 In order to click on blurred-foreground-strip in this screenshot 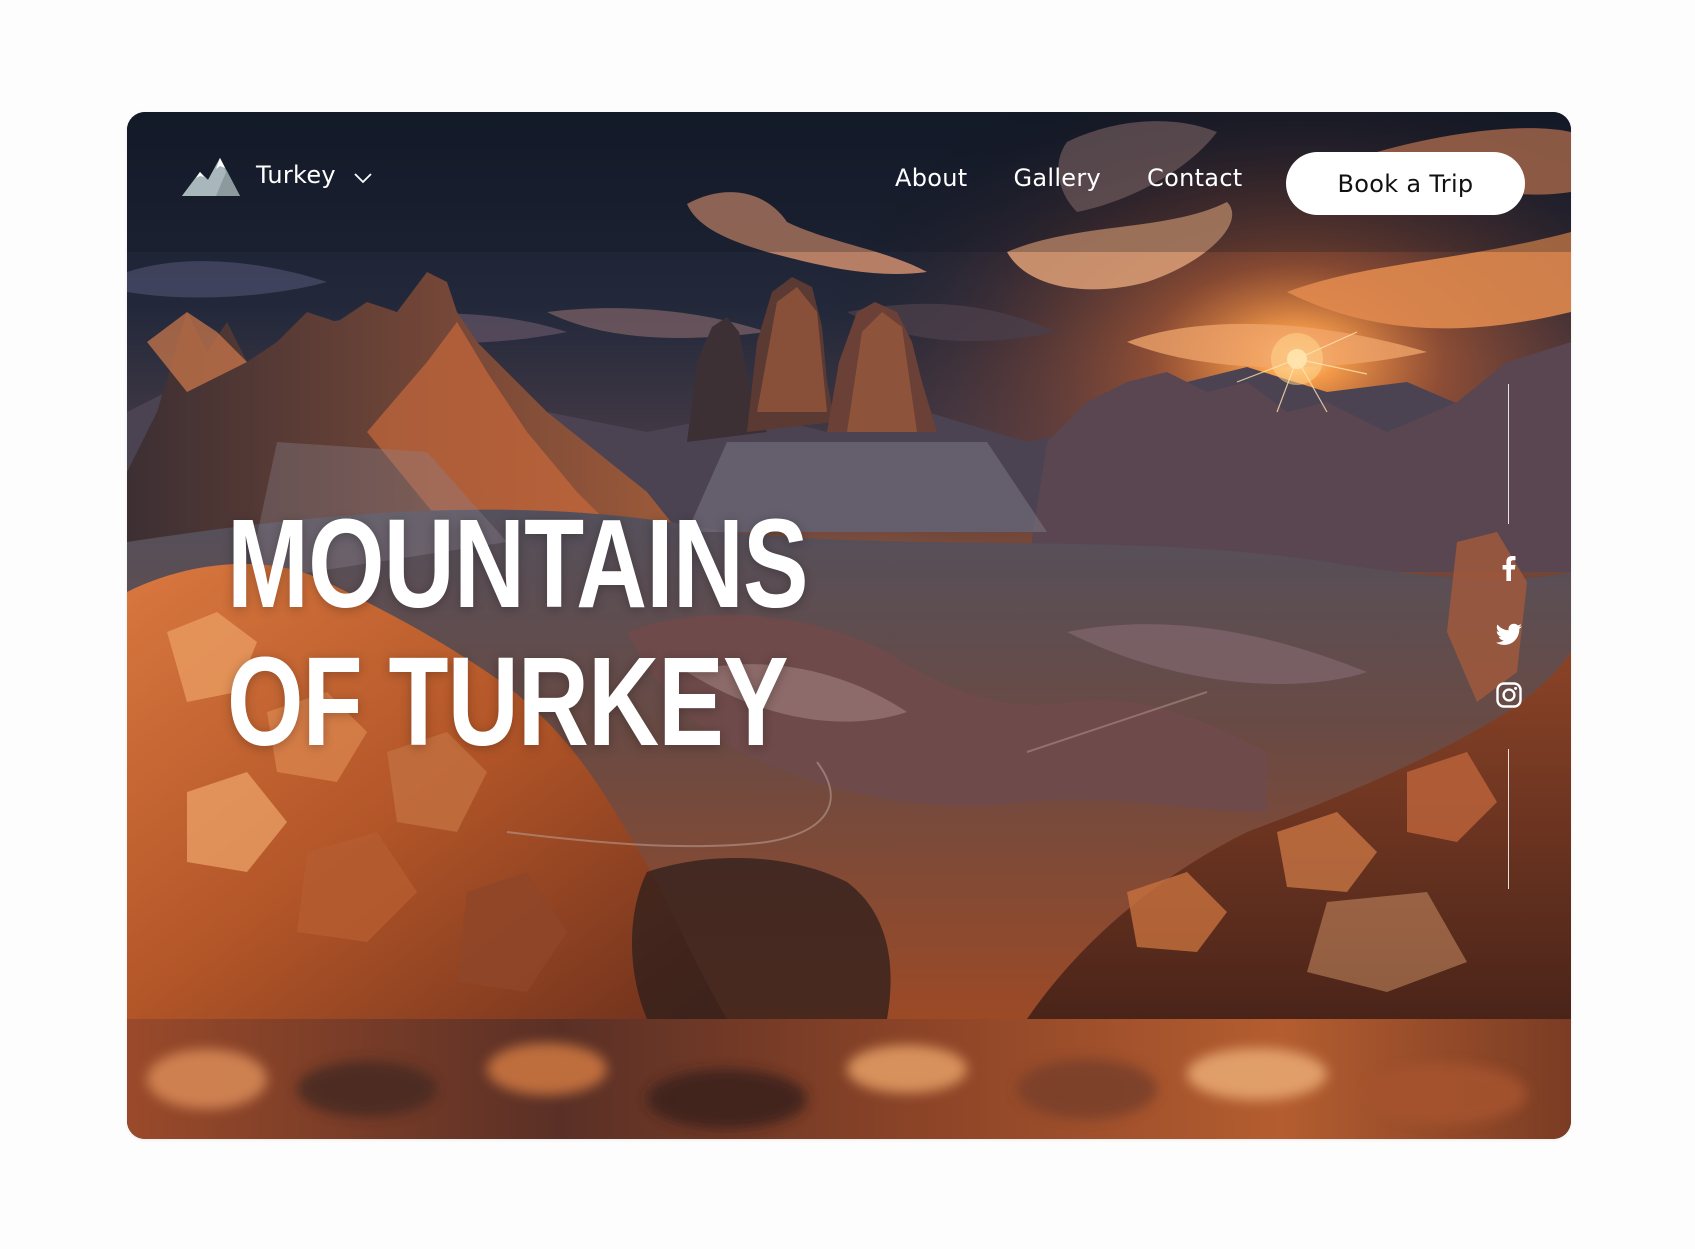, I will do `click(849, 1079)`.